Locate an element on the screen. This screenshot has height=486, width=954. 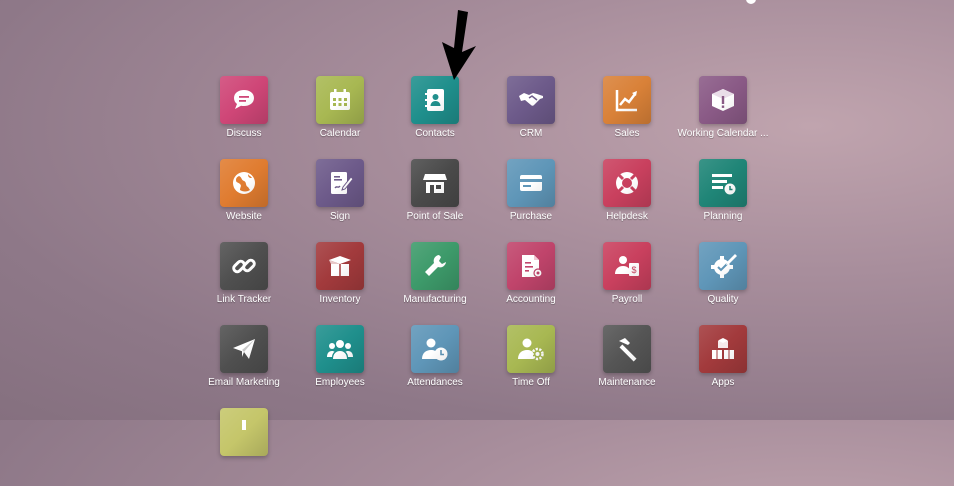
calendar-icon is located at coordinates (340, 99).